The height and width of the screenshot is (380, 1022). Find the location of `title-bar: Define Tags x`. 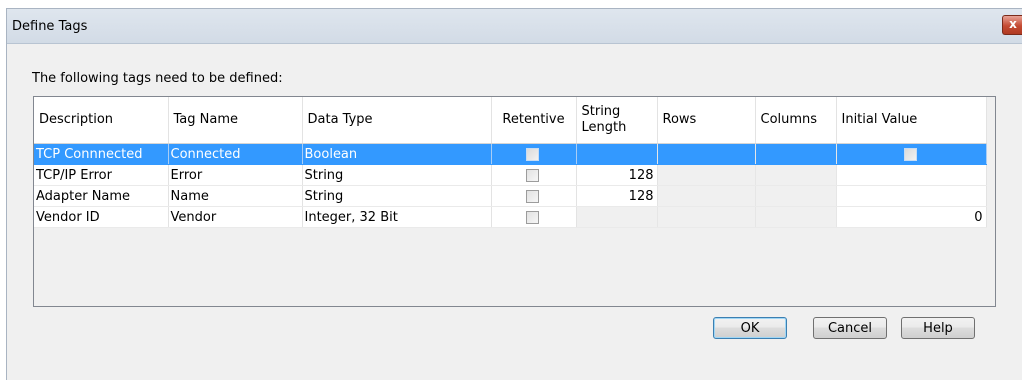

title-bar: Define Tags x is located at coordinates (514, 26).